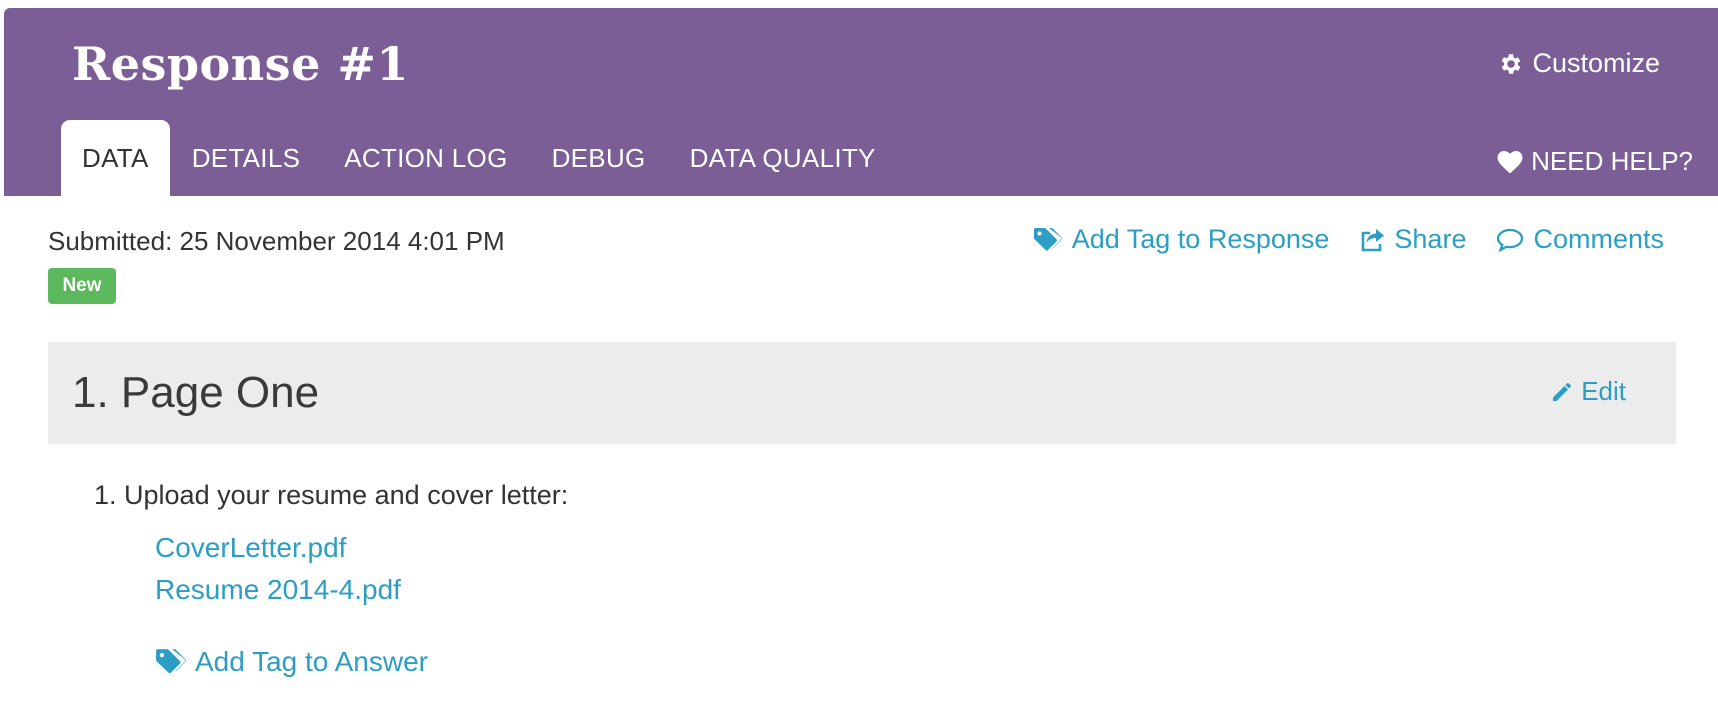 The height and width of the screenshot is (728, 1718). I want to click on need-help-label: NEED HELP?, so click(1612, 161).